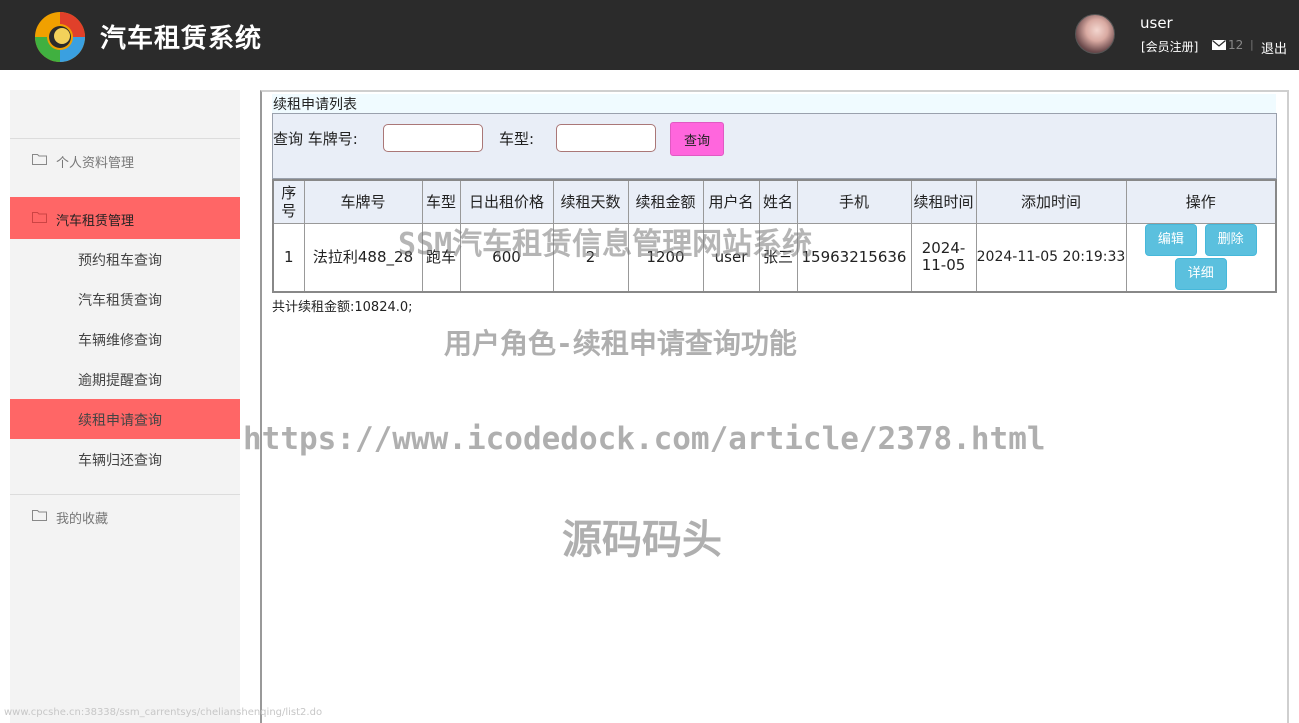 The height and width of the screenshot is (723, 1299). What do you see at coordinates (95, 163) in the screenshot?
I see `sidebar-group-label: 个人资料管理` at bounding box center [95, 163].